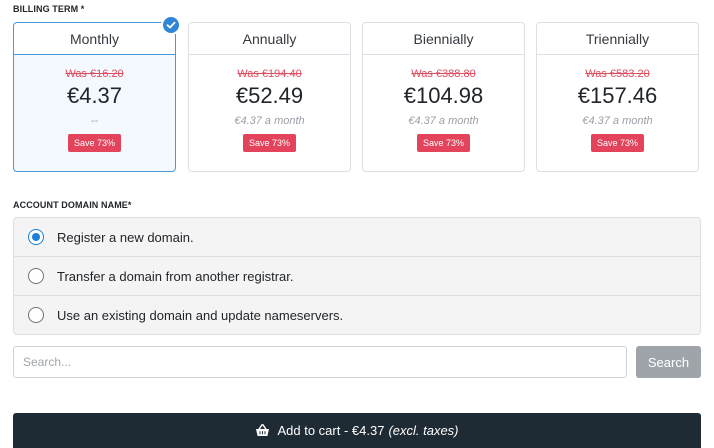 The width and height of the screenshot is (714, 448). Describe the element at coordinates (320, 362) in the screenshot. I see `domain-search-input` at that location.